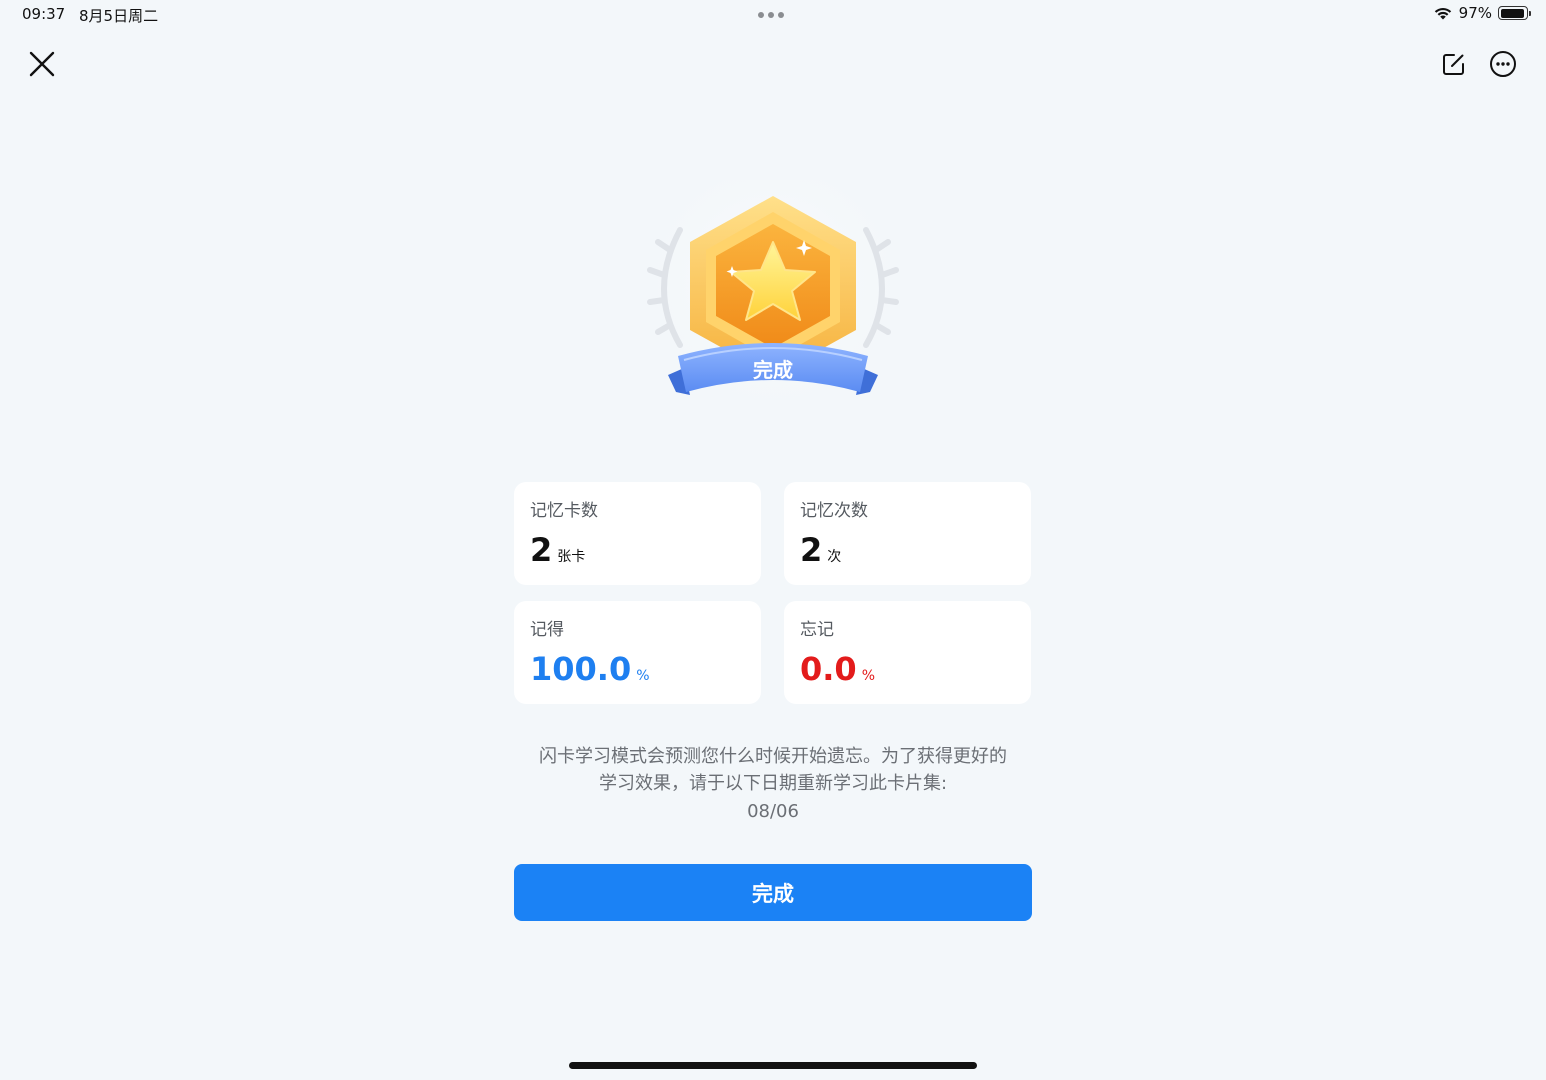 This screenshot has width=1546, height=1080. I want to click on review-hint-line1: 闪卡学习模式会预测您什么时候开始遗忘。为了获得更好的, so click(773, 756).